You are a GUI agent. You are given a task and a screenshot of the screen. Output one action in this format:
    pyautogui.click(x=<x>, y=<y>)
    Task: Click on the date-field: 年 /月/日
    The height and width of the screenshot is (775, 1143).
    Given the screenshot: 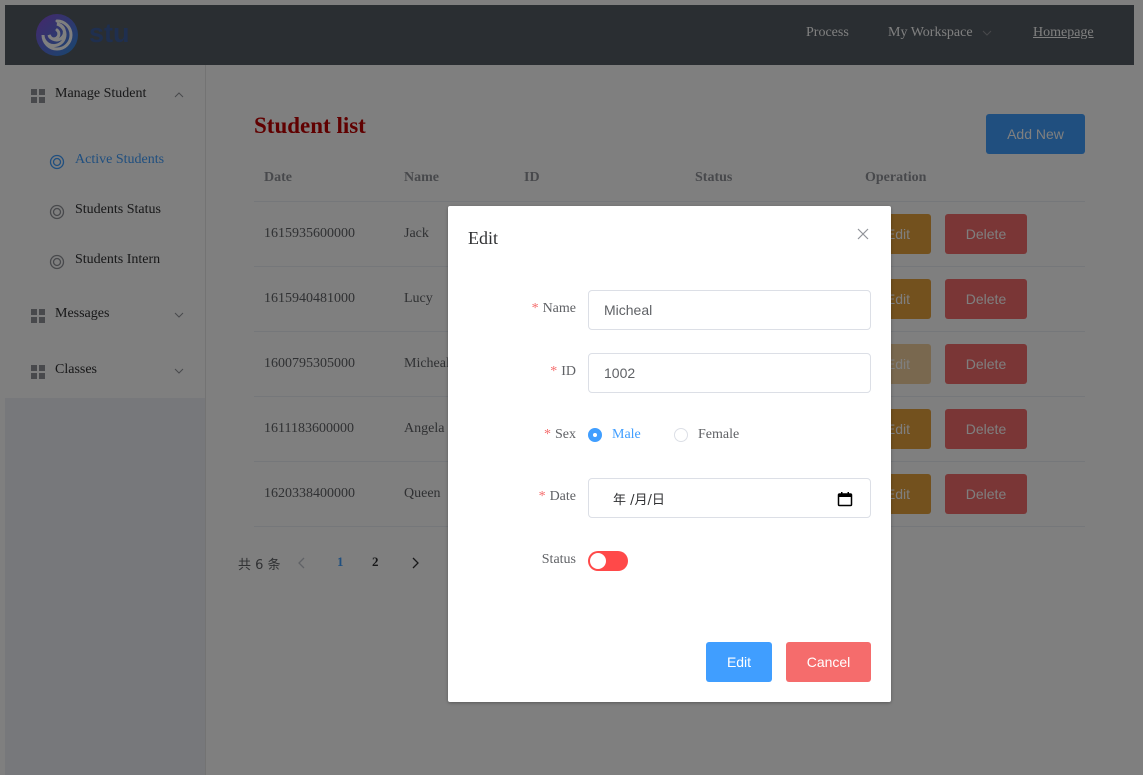 What is the action you would take?
    pyautogui.click(x=729, y=498)
    